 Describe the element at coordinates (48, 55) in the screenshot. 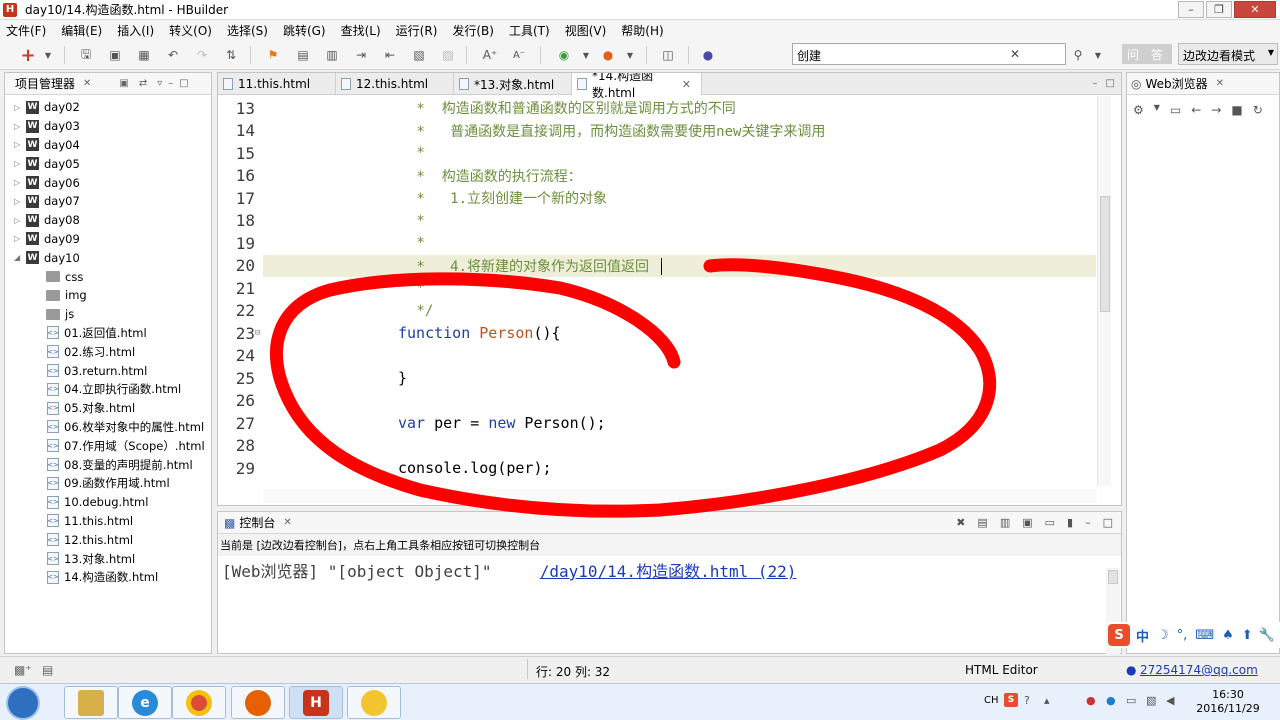

I see `new-dropdown-icon: ▼` at that location.